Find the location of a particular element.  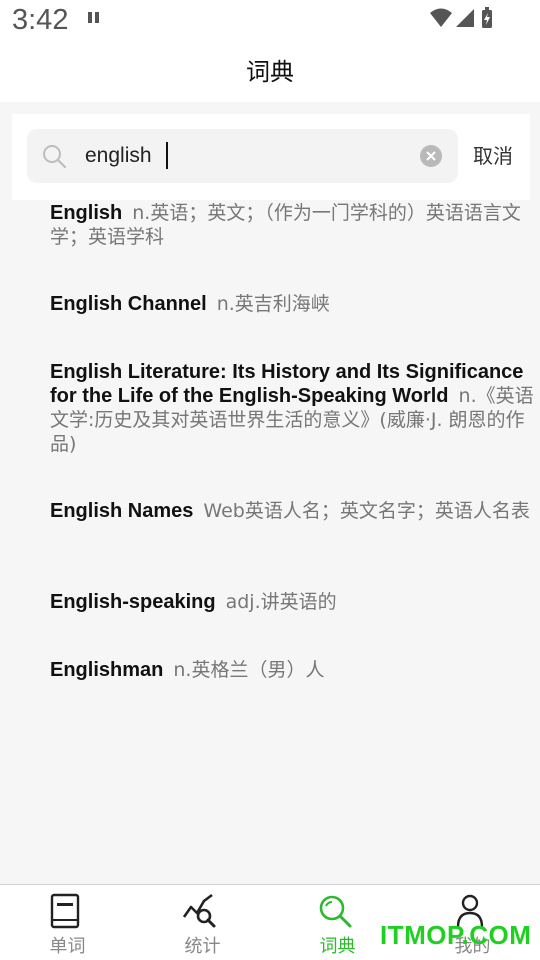

status-icons is located at coordinates (461, 17).